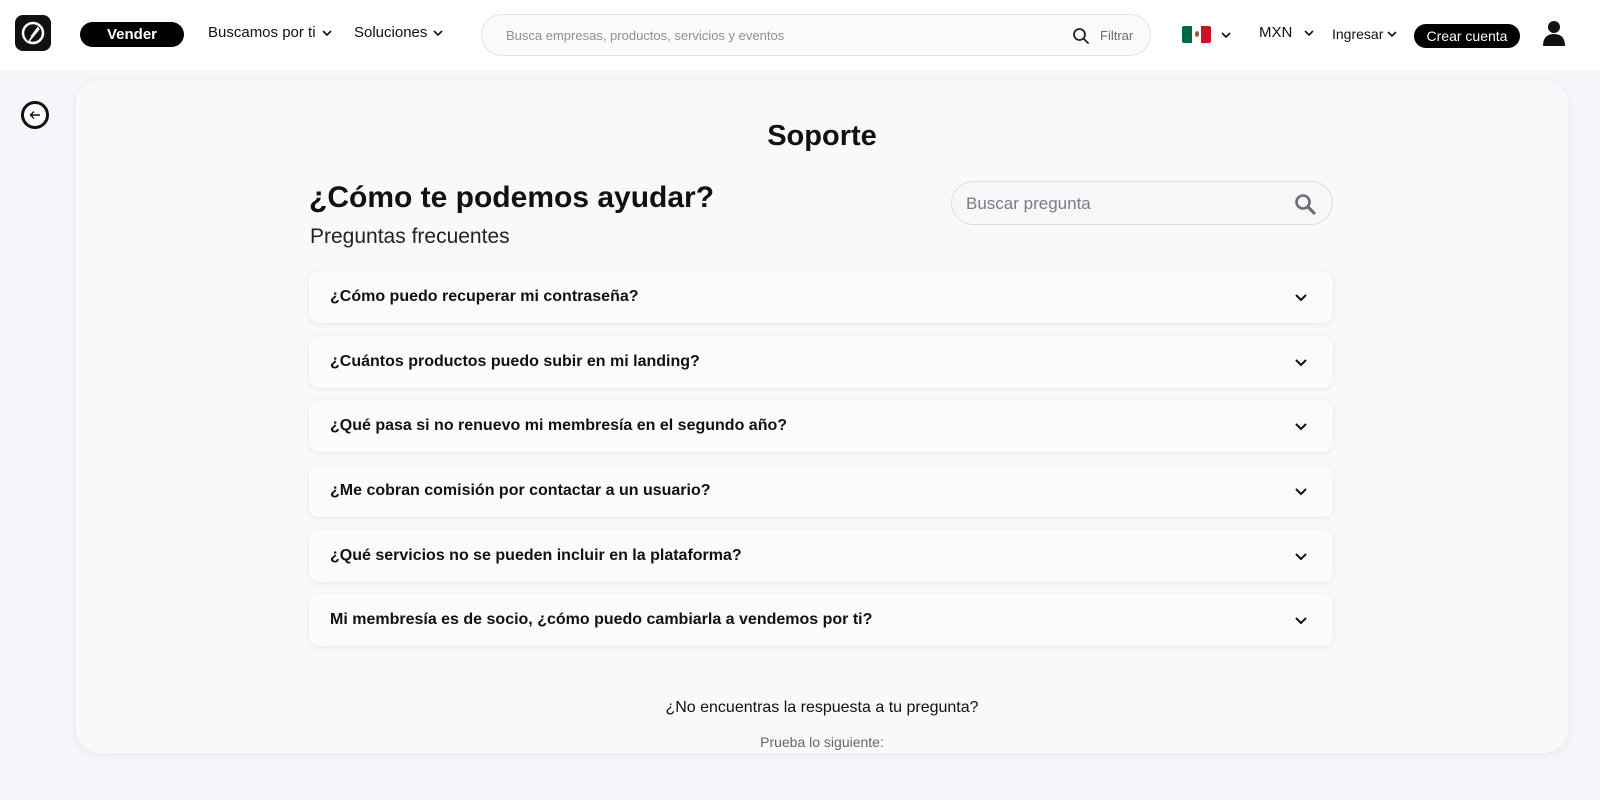 This screenshot has width=1600, height=800. I want to click on faq-search-input, so click(1126, 204).